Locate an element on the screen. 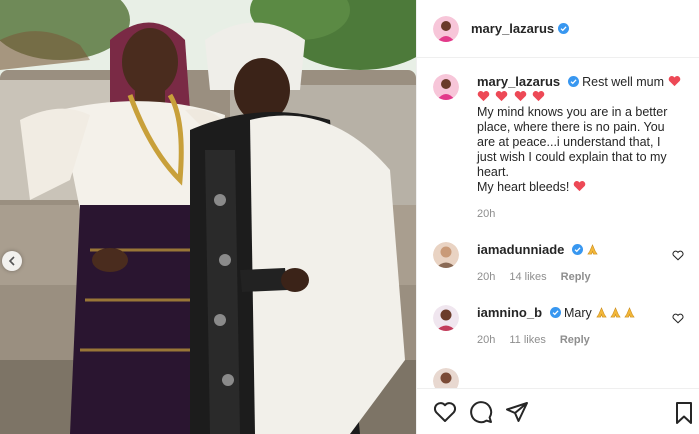 The height and width of the screenshot is (434, 699). comment-icon is located at coordinates (481, 411).